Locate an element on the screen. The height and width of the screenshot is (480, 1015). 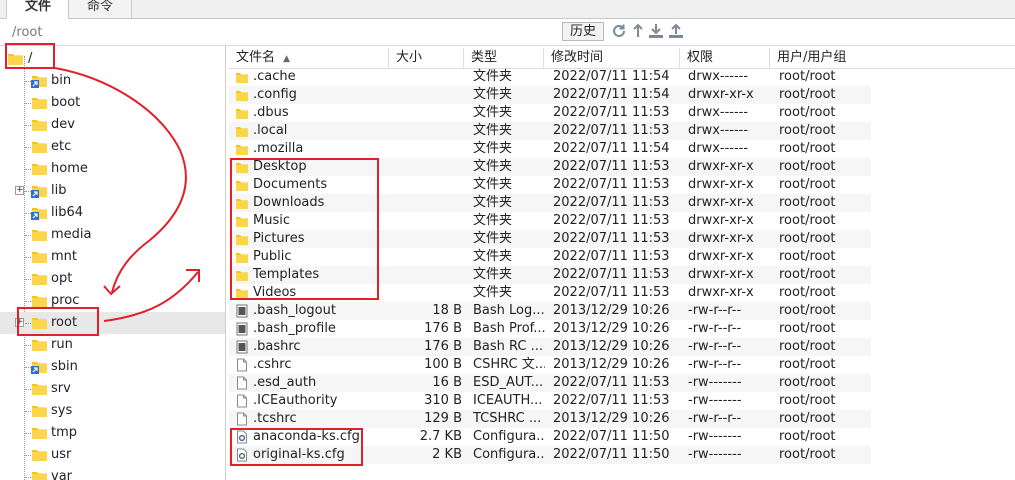
file-name: .bash_logout is located at coordinates (294, 310).